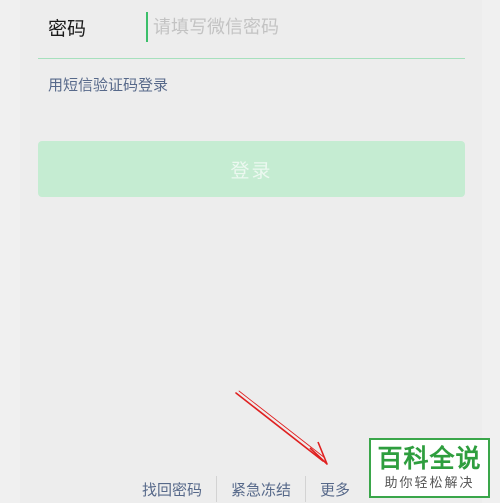  Describe the element at coordinates (251, 58) in the screenshot. I see `password-underline` at that location.